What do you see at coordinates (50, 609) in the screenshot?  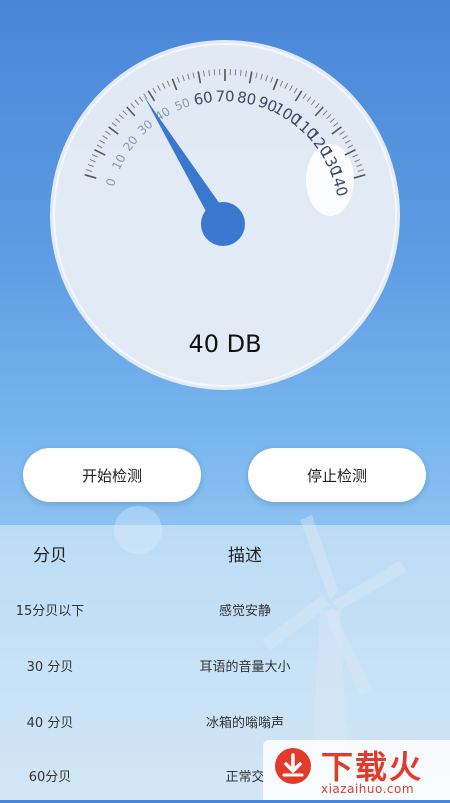 I see `row-level: 15分贝以下` at bounding box center [50, 609].